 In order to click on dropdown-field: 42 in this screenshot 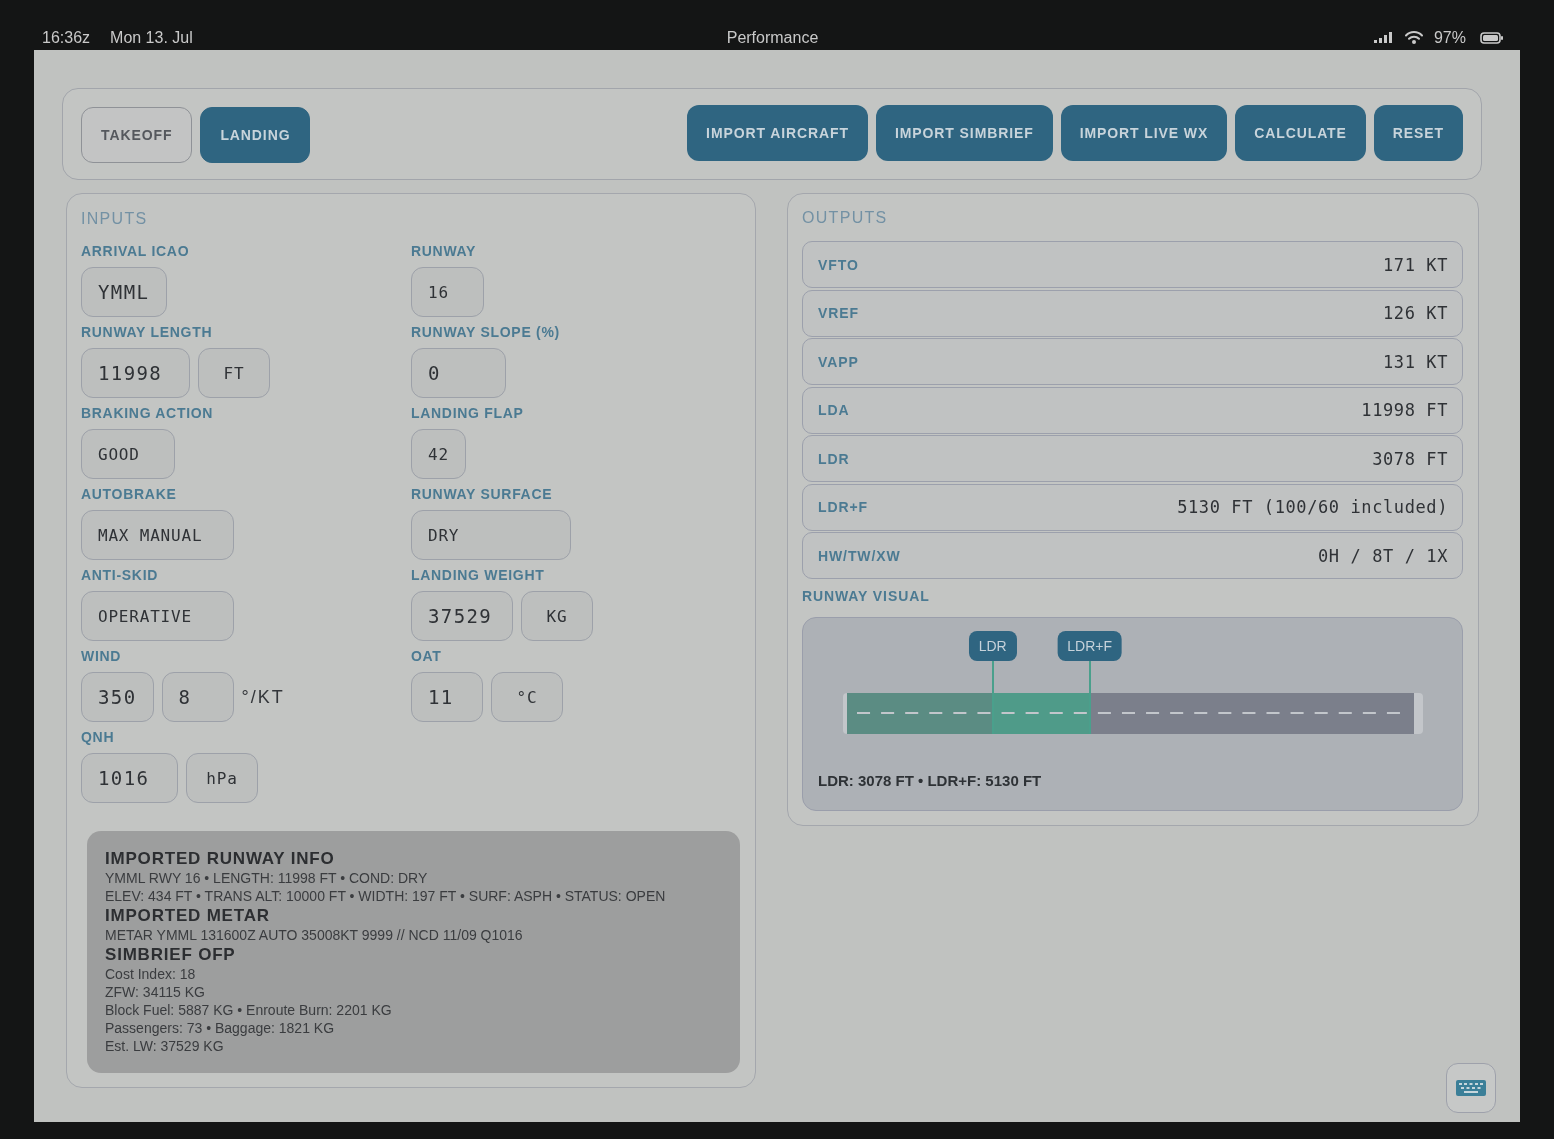, I will do `click(438, 454)`.